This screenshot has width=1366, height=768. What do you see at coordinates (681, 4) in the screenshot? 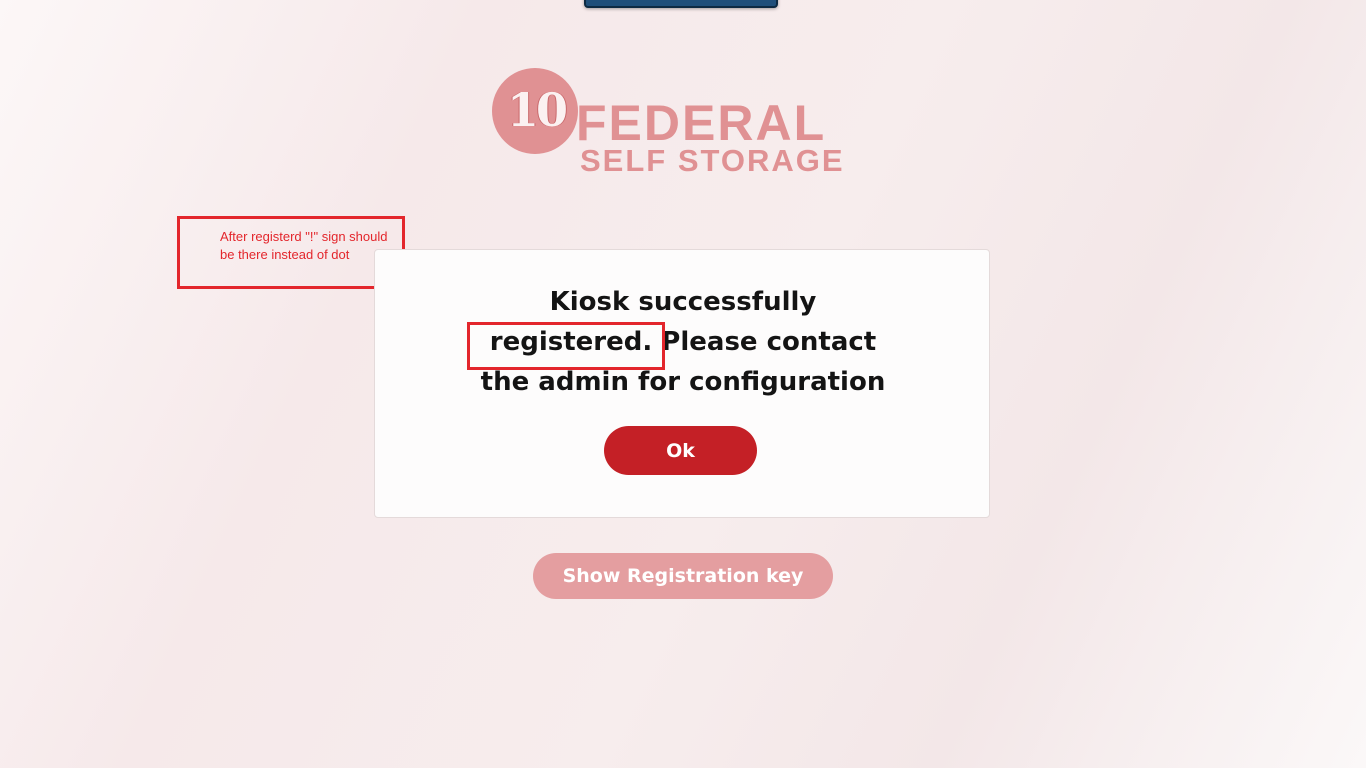
I see `top-toolbar-tab` at bounding box center [681, 4].